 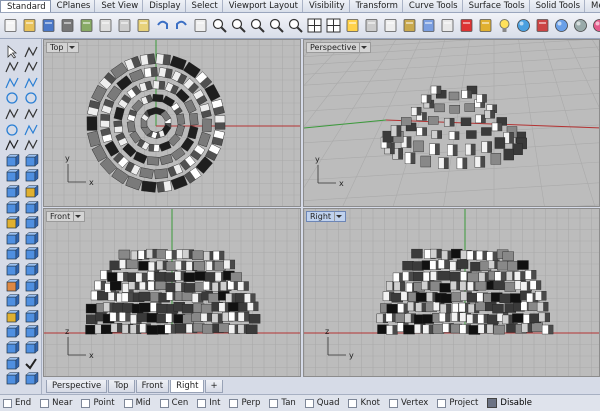 I want to click on copy-icon, so click(x=124, y=25).